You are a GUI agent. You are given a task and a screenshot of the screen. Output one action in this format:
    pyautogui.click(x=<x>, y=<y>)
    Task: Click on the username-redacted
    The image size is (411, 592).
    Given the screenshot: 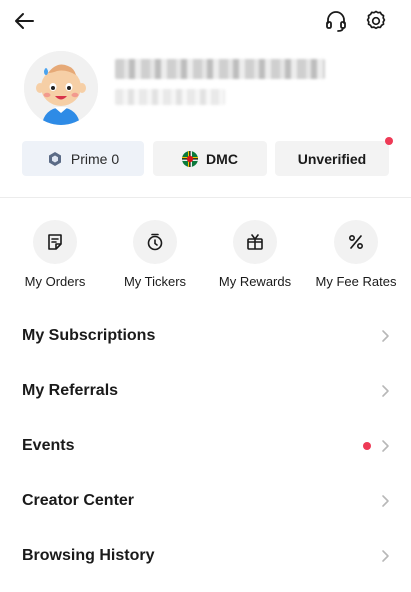 What is the action you would take?
    pyautogui.click(x=220, y=69)
    